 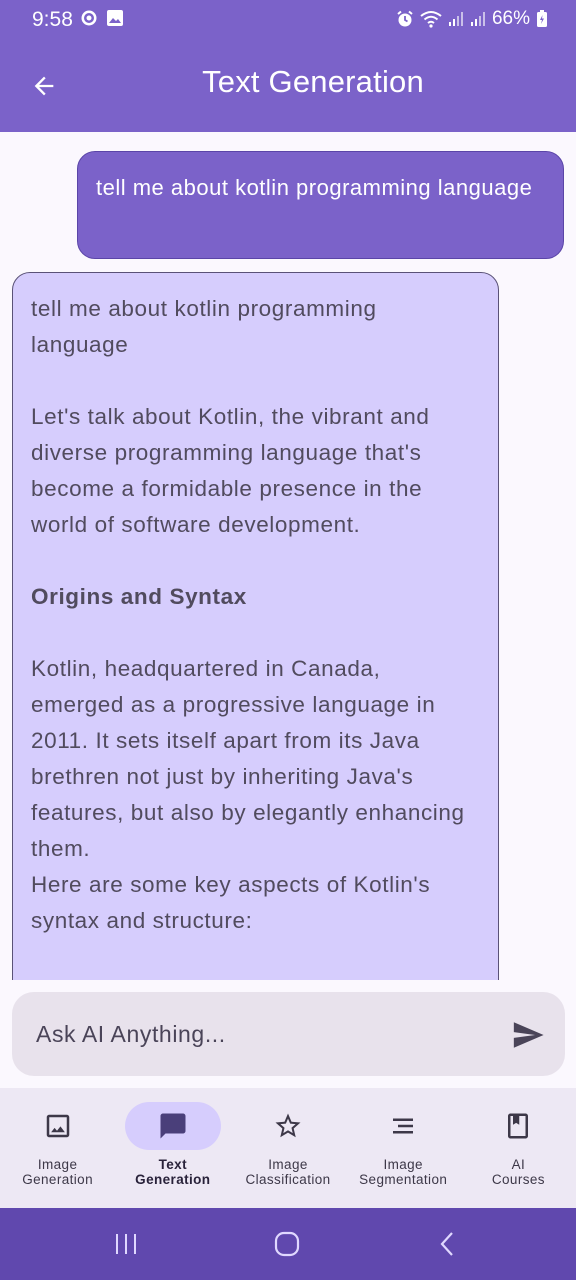 I want to click on system-back-button, so click(x=448, y=1244).